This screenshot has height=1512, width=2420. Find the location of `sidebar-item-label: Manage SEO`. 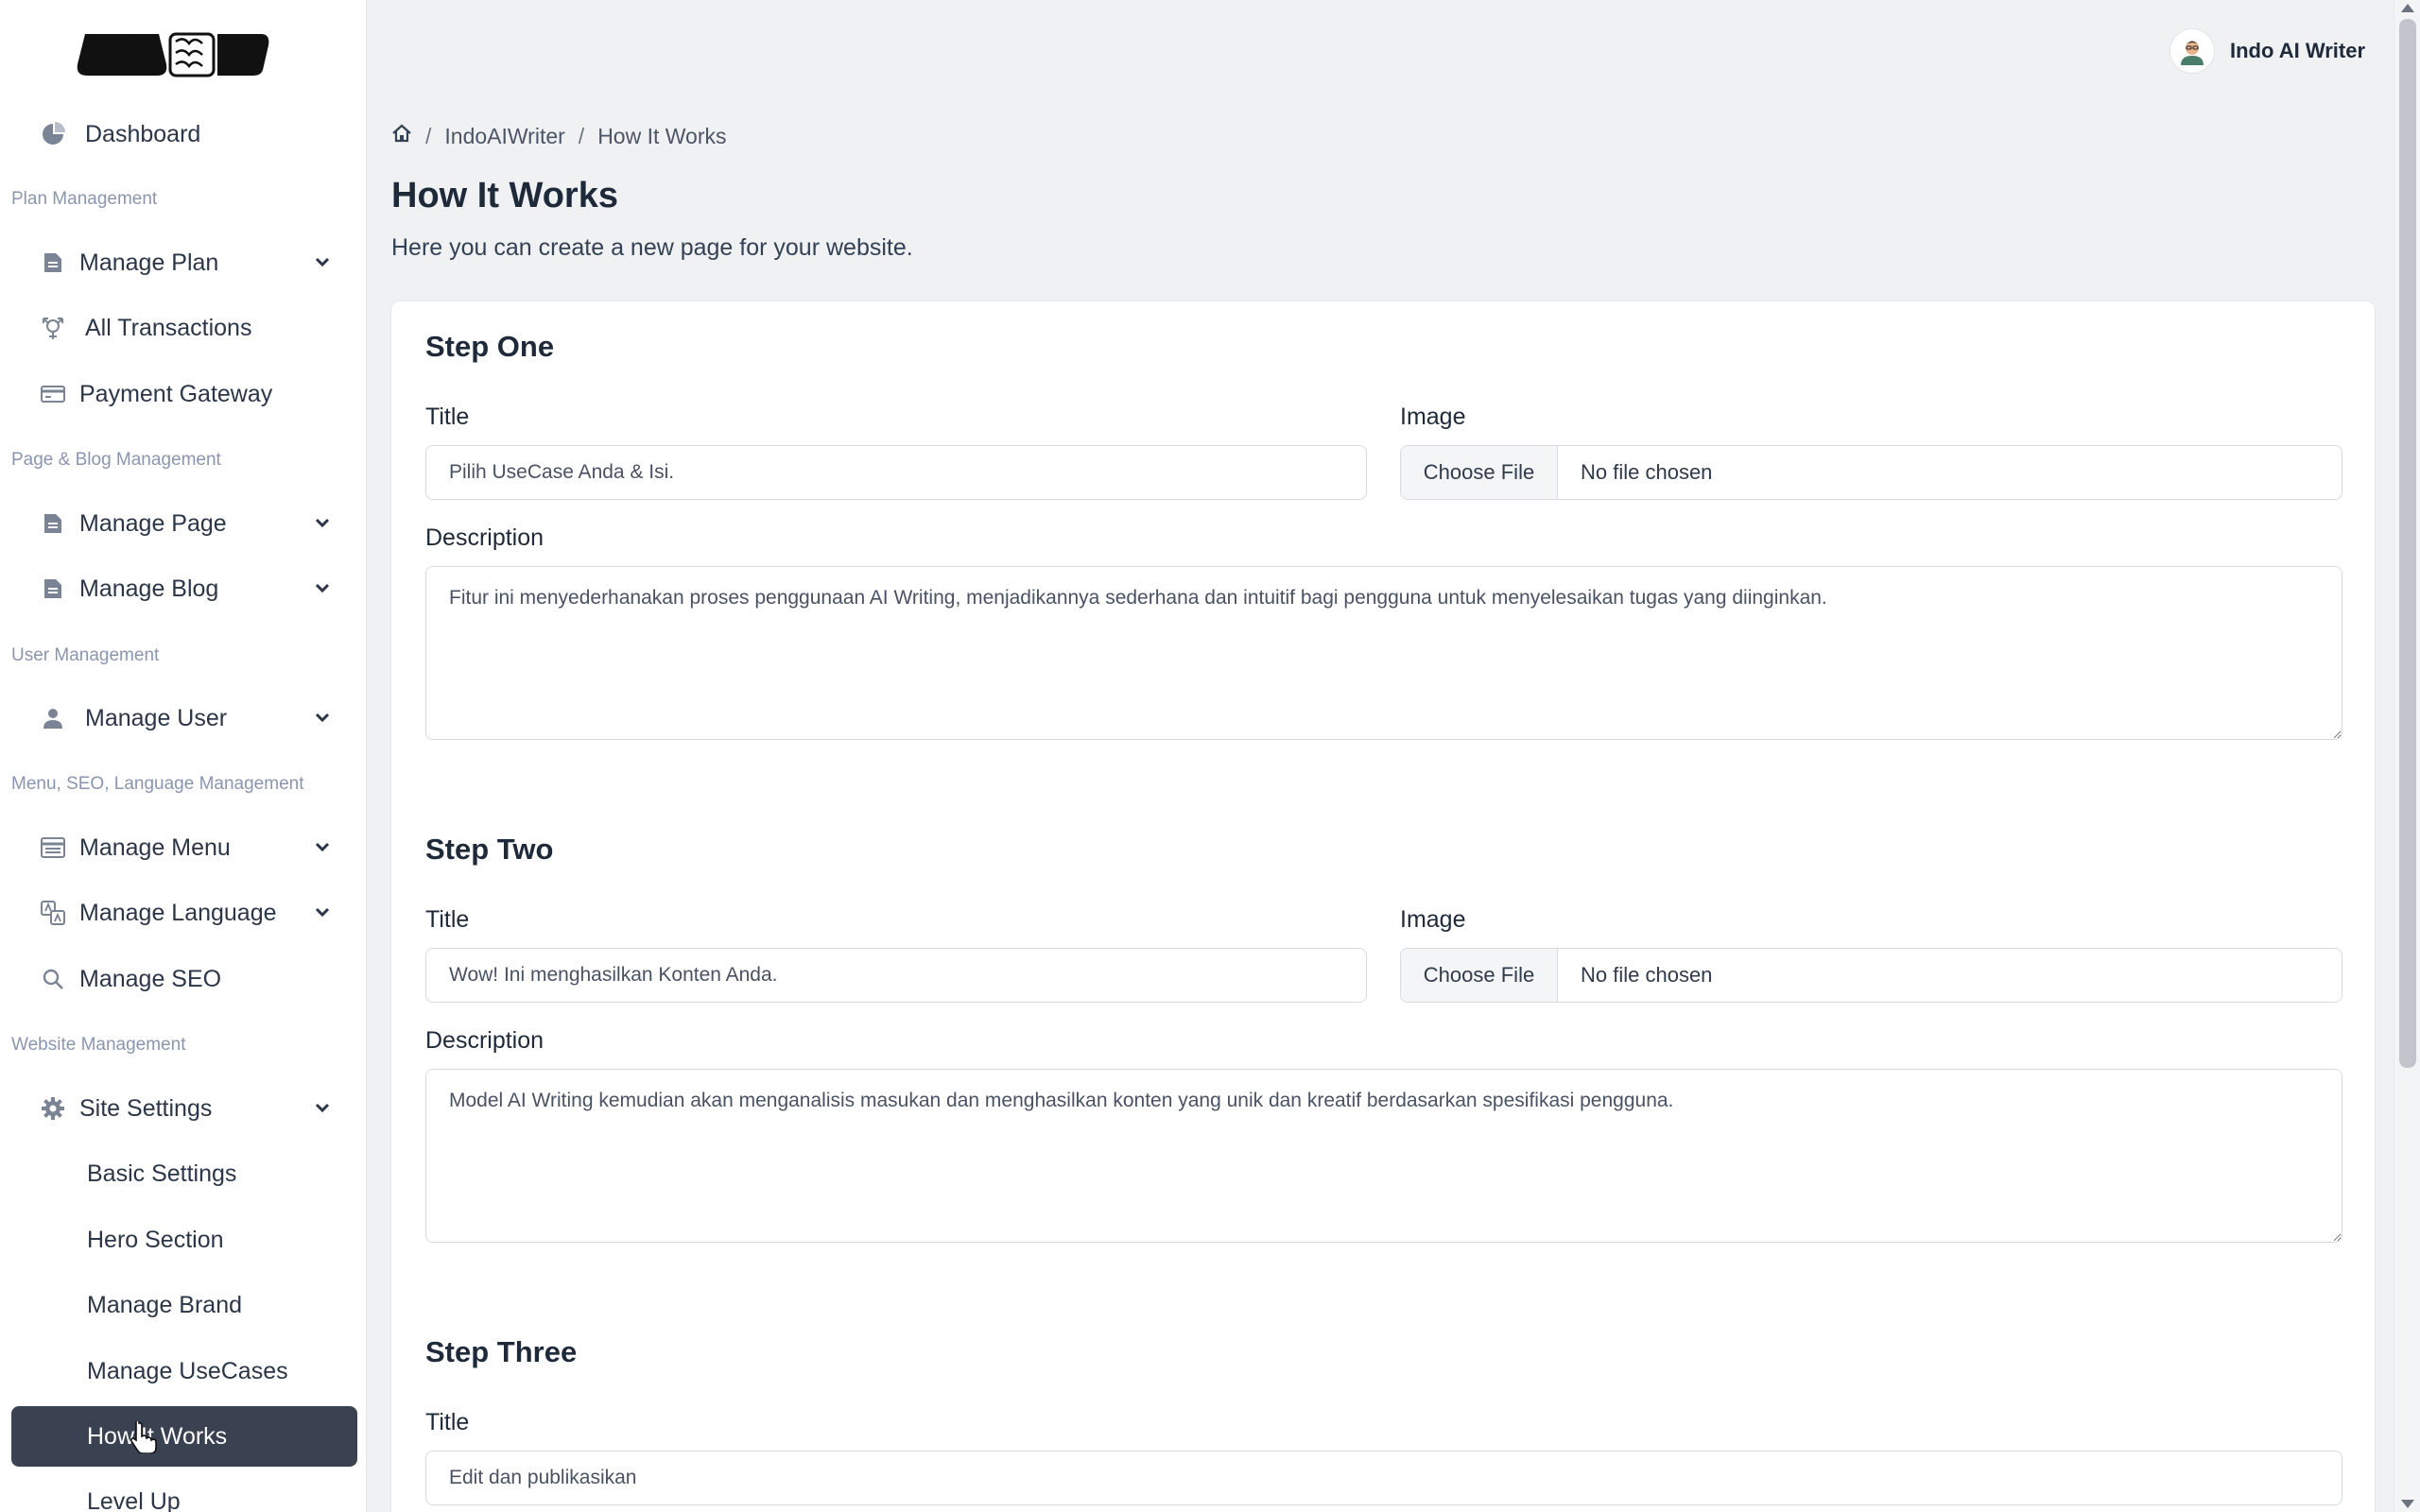

sidebar-item-label: Manage SEO is located at coordinates (150, 978).